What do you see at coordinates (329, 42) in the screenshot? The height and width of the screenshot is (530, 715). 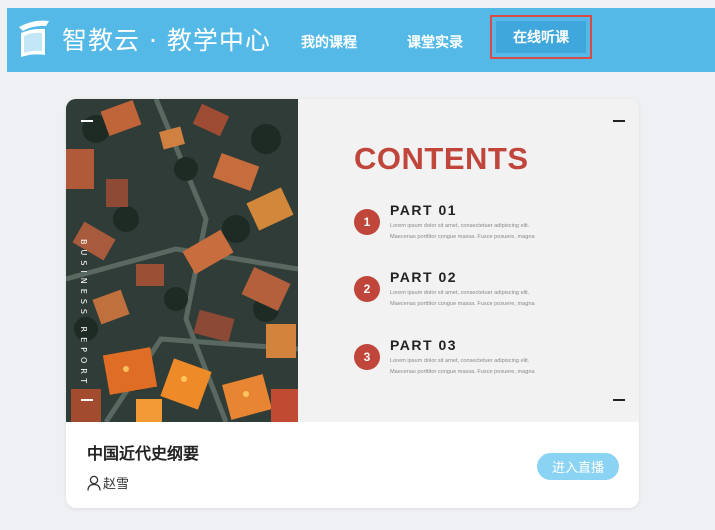 I see `nav-my-courses: 我的课程` at bounding box center [329, 42].